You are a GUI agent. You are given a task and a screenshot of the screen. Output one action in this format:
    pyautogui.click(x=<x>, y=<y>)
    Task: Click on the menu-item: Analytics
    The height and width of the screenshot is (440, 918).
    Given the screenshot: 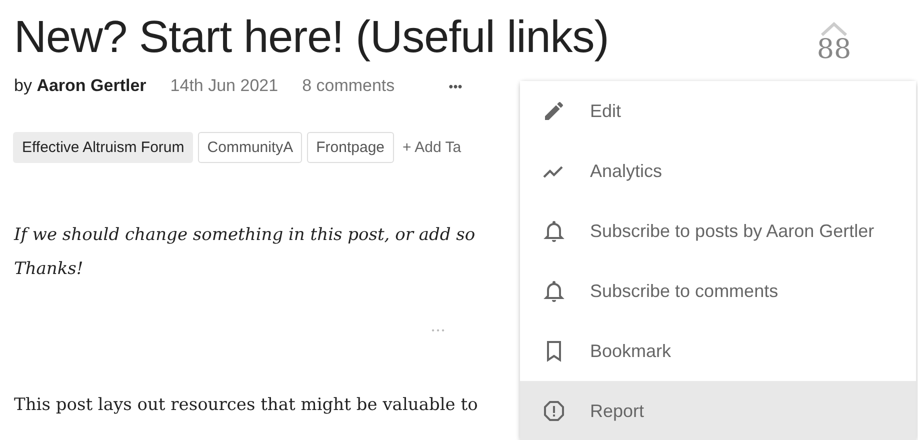 What is the action you would take?
    pyautogui.click(x=718, y=171)
    